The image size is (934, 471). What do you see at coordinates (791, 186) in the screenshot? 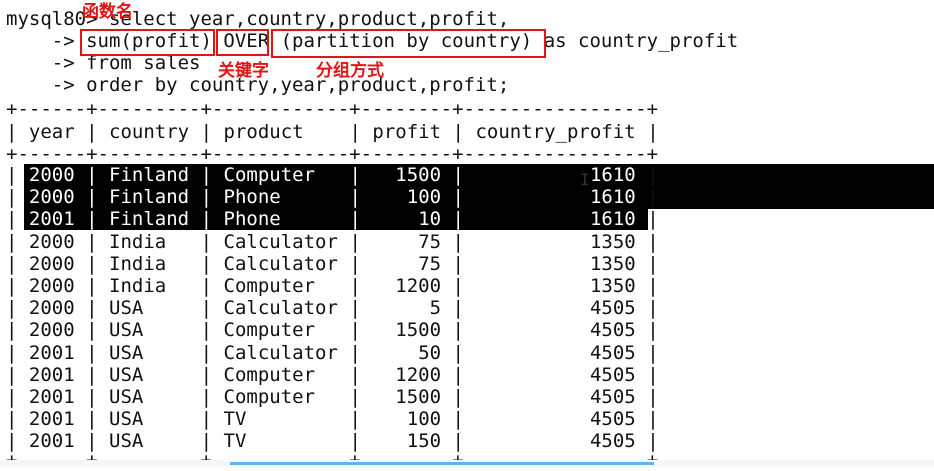
I see `selection-highlight-tail` at bounding box center [791, 186].